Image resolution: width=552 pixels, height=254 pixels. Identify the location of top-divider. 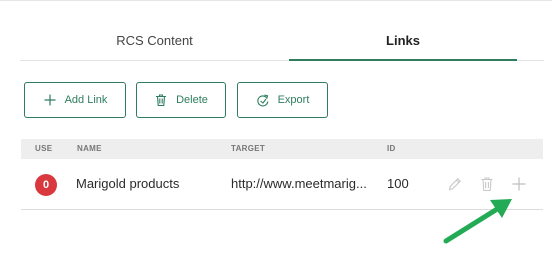
(276, 0).